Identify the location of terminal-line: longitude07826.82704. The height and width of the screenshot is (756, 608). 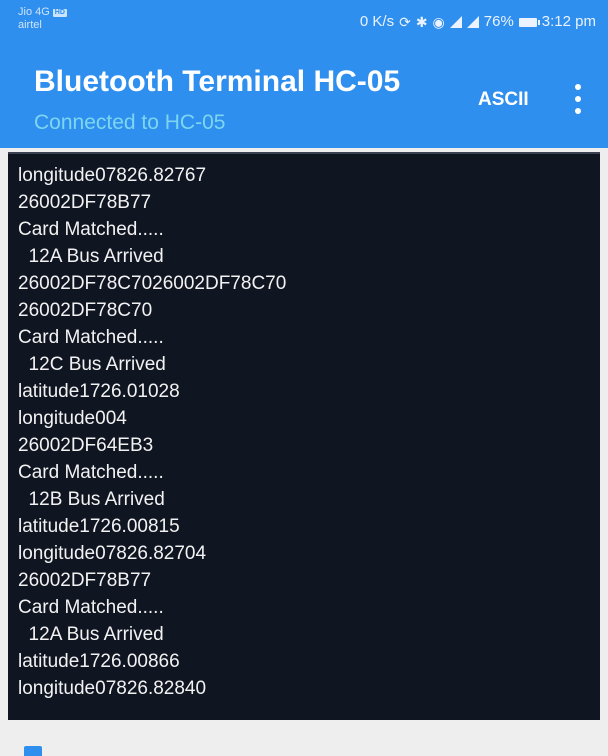
(112, 553).